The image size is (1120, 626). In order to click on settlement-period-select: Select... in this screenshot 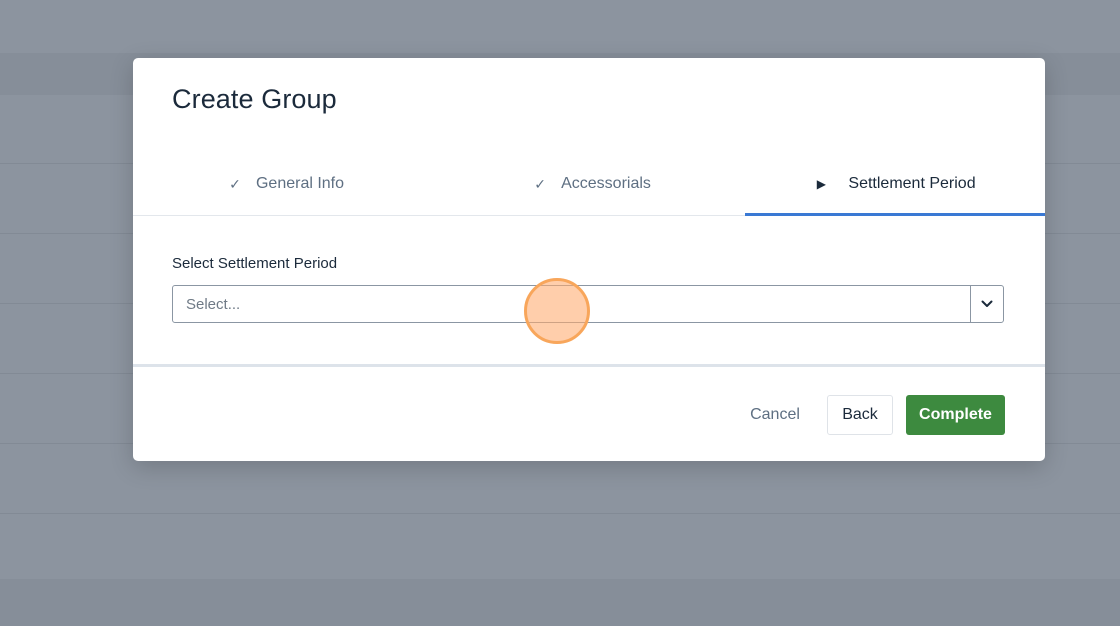, I will do `click(588, 304)`.